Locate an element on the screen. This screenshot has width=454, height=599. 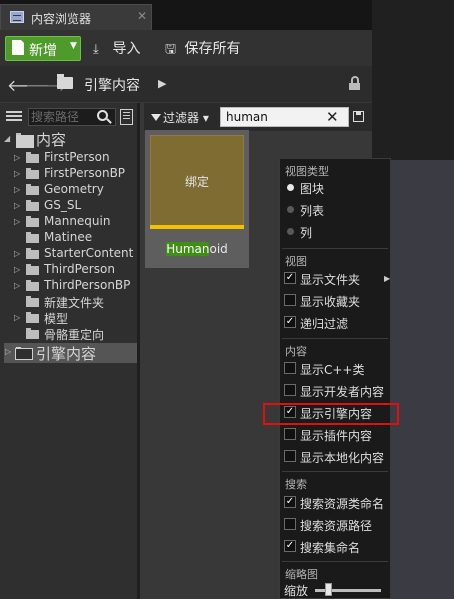
submenu-arrow-icon: ▶ is located at coordinates (387, 278).